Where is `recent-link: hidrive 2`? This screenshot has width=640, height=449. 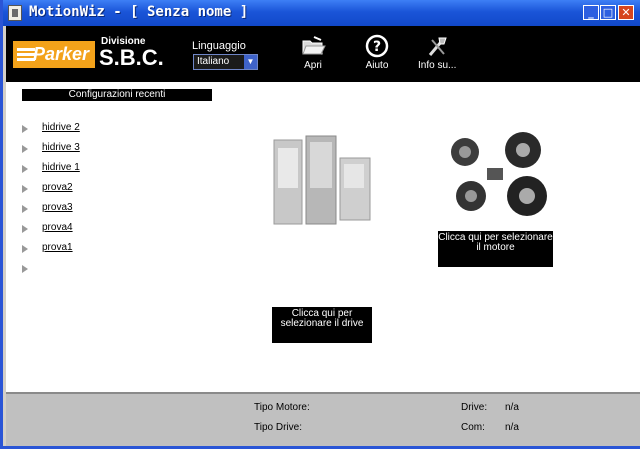 recent-link: hidrive 2 is located at coordinates (61, 127).